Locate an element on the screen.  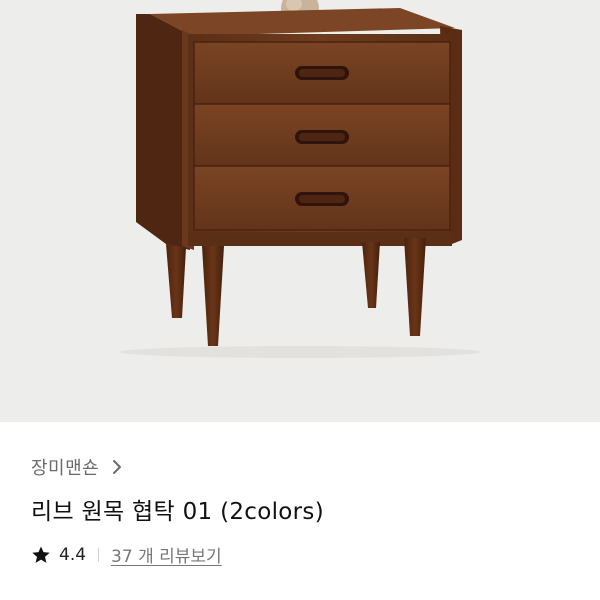
product-title: 리브 원목 협탁 01 (2colors) is located at coordinates (177, 512).